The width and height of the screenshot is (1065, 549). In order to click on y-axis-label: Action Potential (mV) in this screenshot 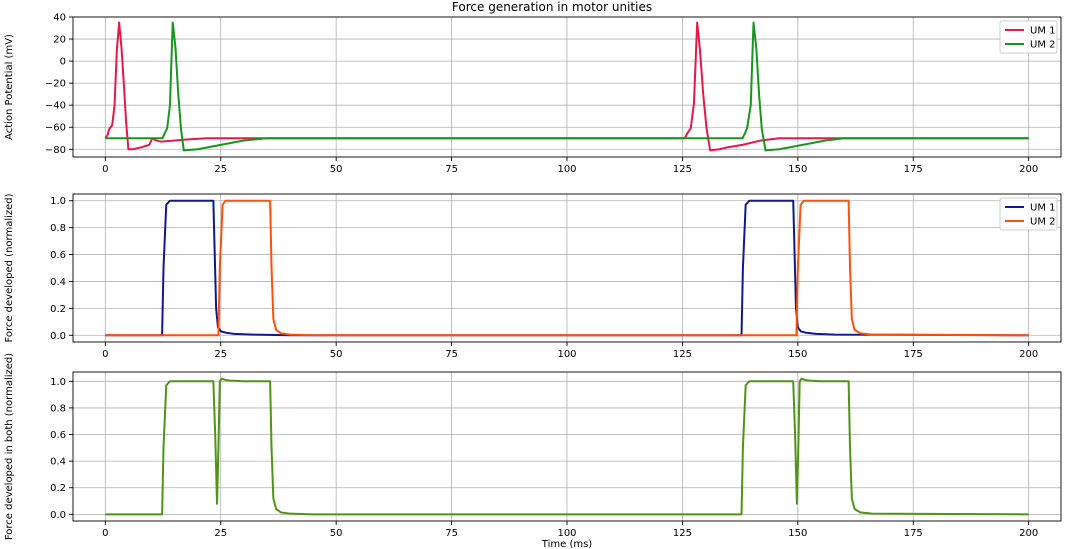, I will do `click(9, 87)`.